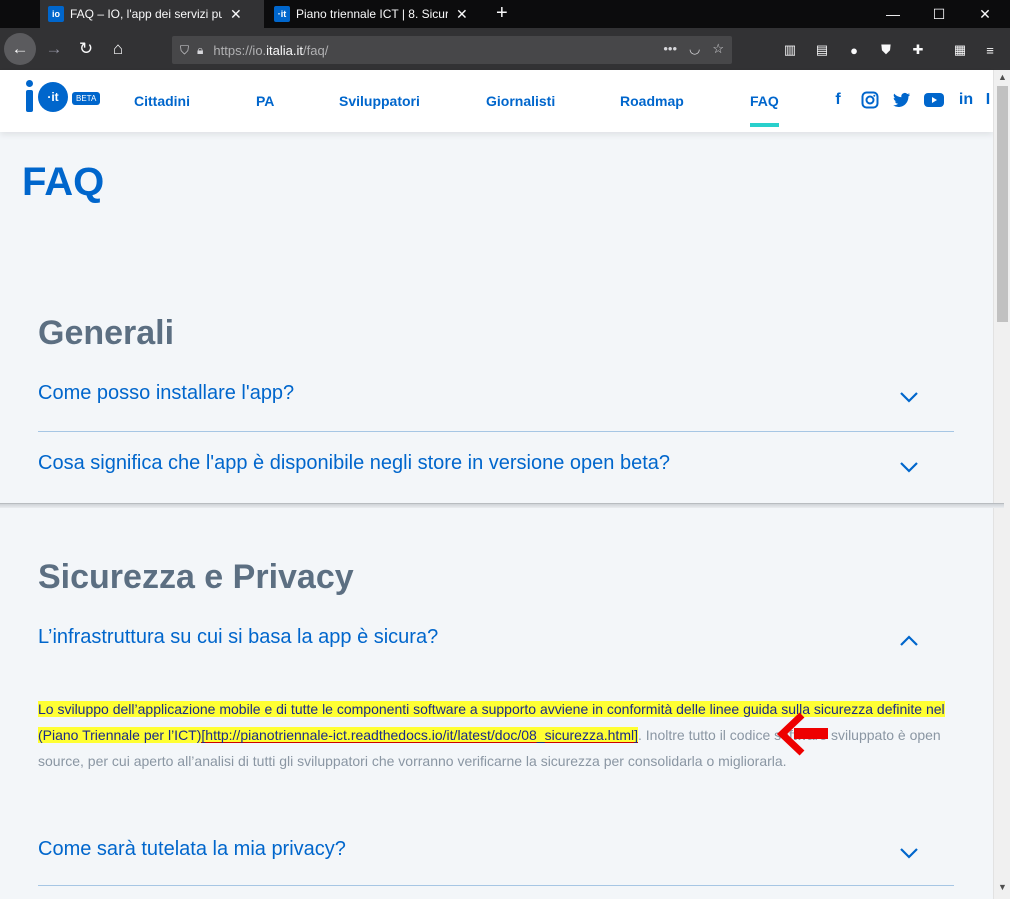  What do you see at coordinates (790, 50) in the screenshot?
I see `library-icon: ▥` at bounding box center [790, 50].